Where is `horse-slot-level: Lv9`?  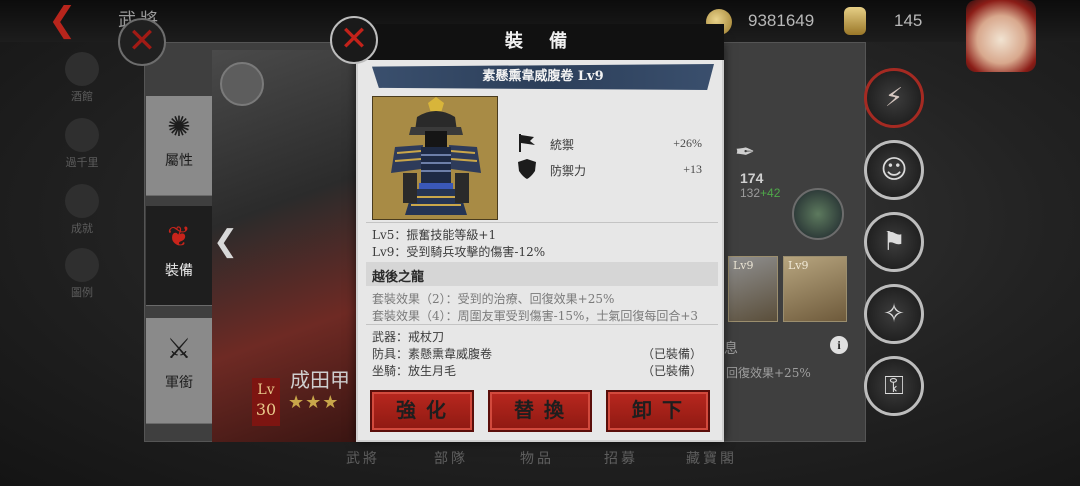
horse-slot-level: Lv9 is located at coordinates (743, 265).